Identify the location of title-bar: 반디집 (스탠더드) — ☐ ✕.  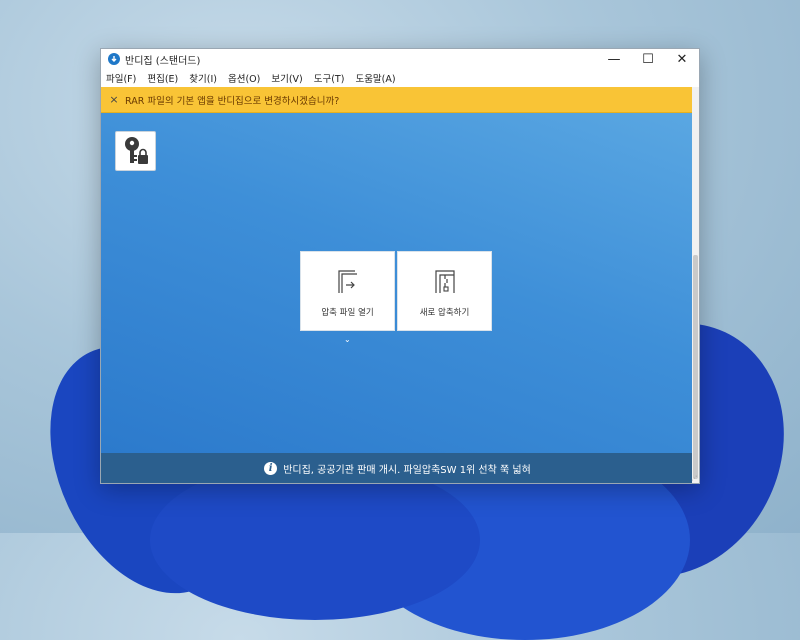
(400, 59).